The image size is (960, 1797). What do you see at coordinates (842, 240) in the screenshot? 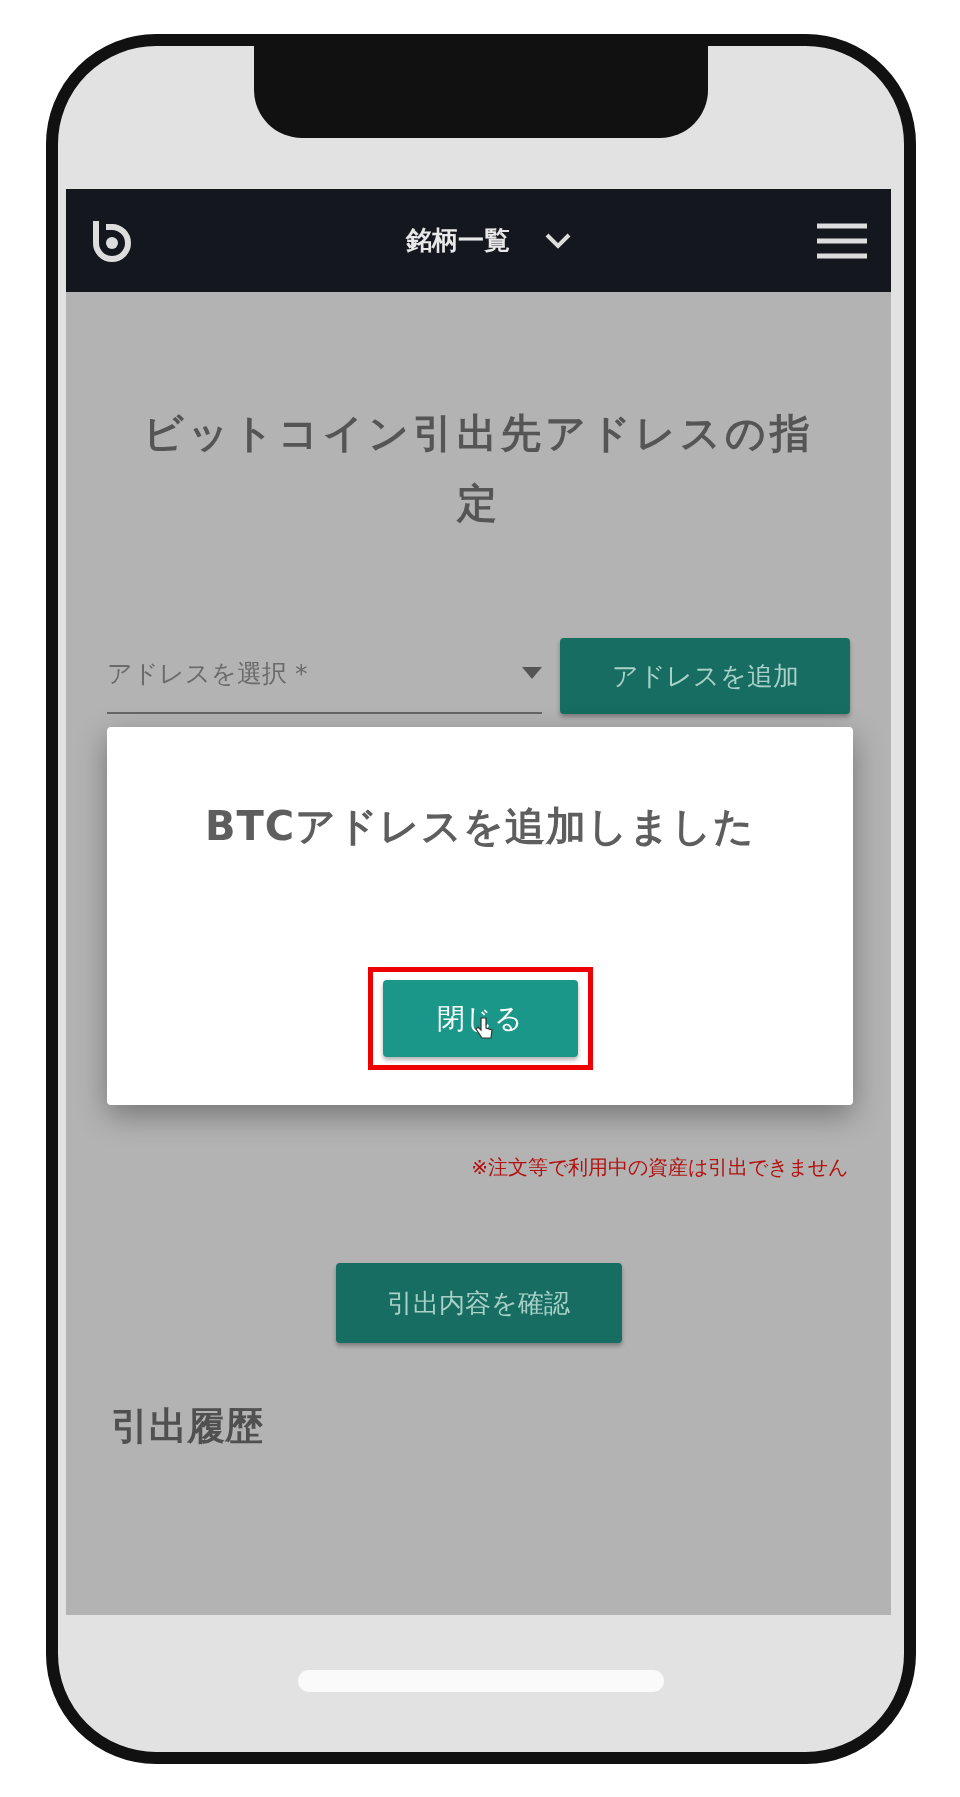
I see `menu-icon` at bounding box center [842, 240].